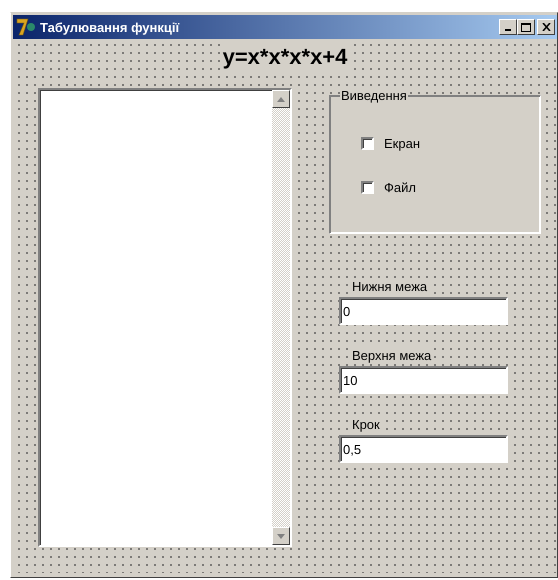 This screenshot has width=558, height=580. What do you see at coordinates (366, 424) in the screenshot?
I see `field-label: Крок` at bounding box center [366, 424].